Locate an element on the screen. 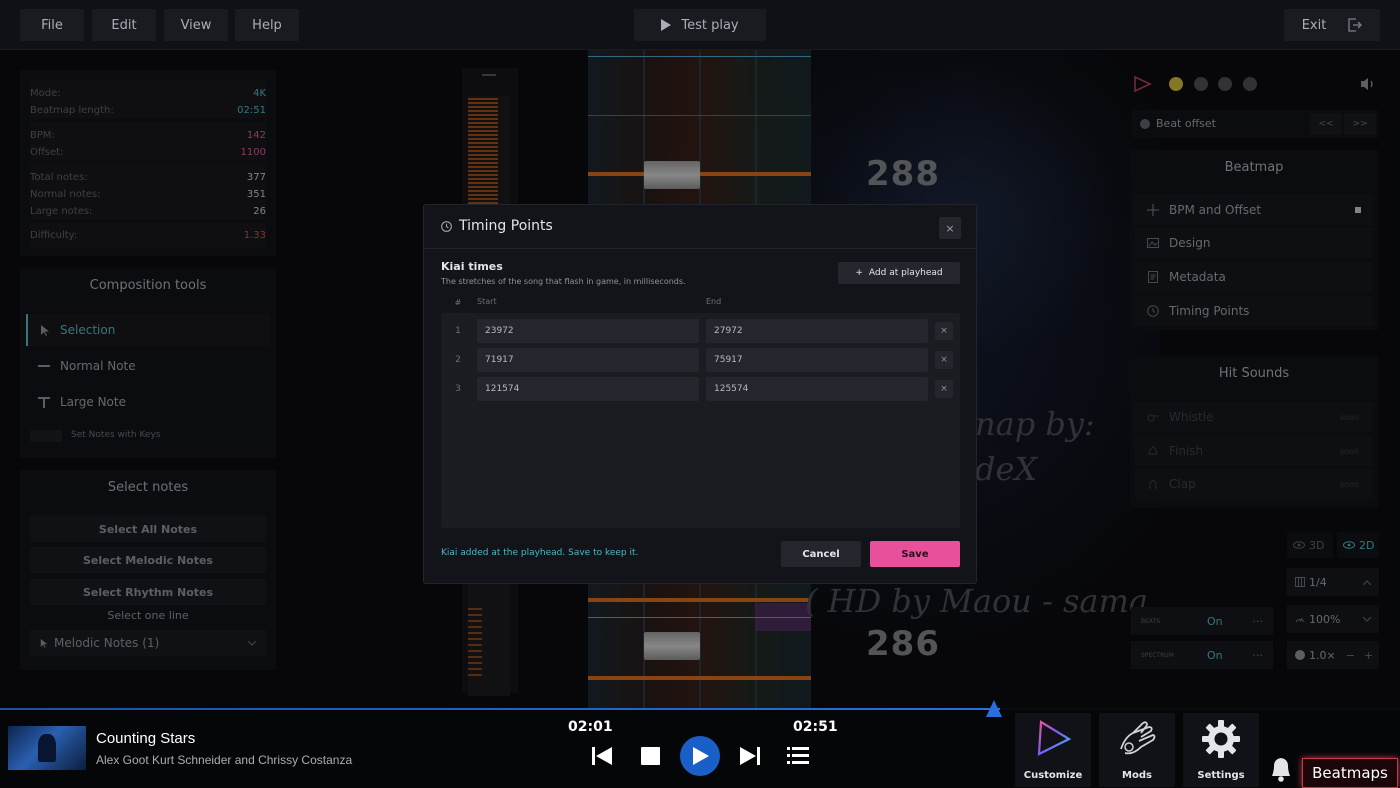 Image resolution: width=1400 pixels, height=788 pixels. customize-button: Customize is located at coordinates (1053, 750).